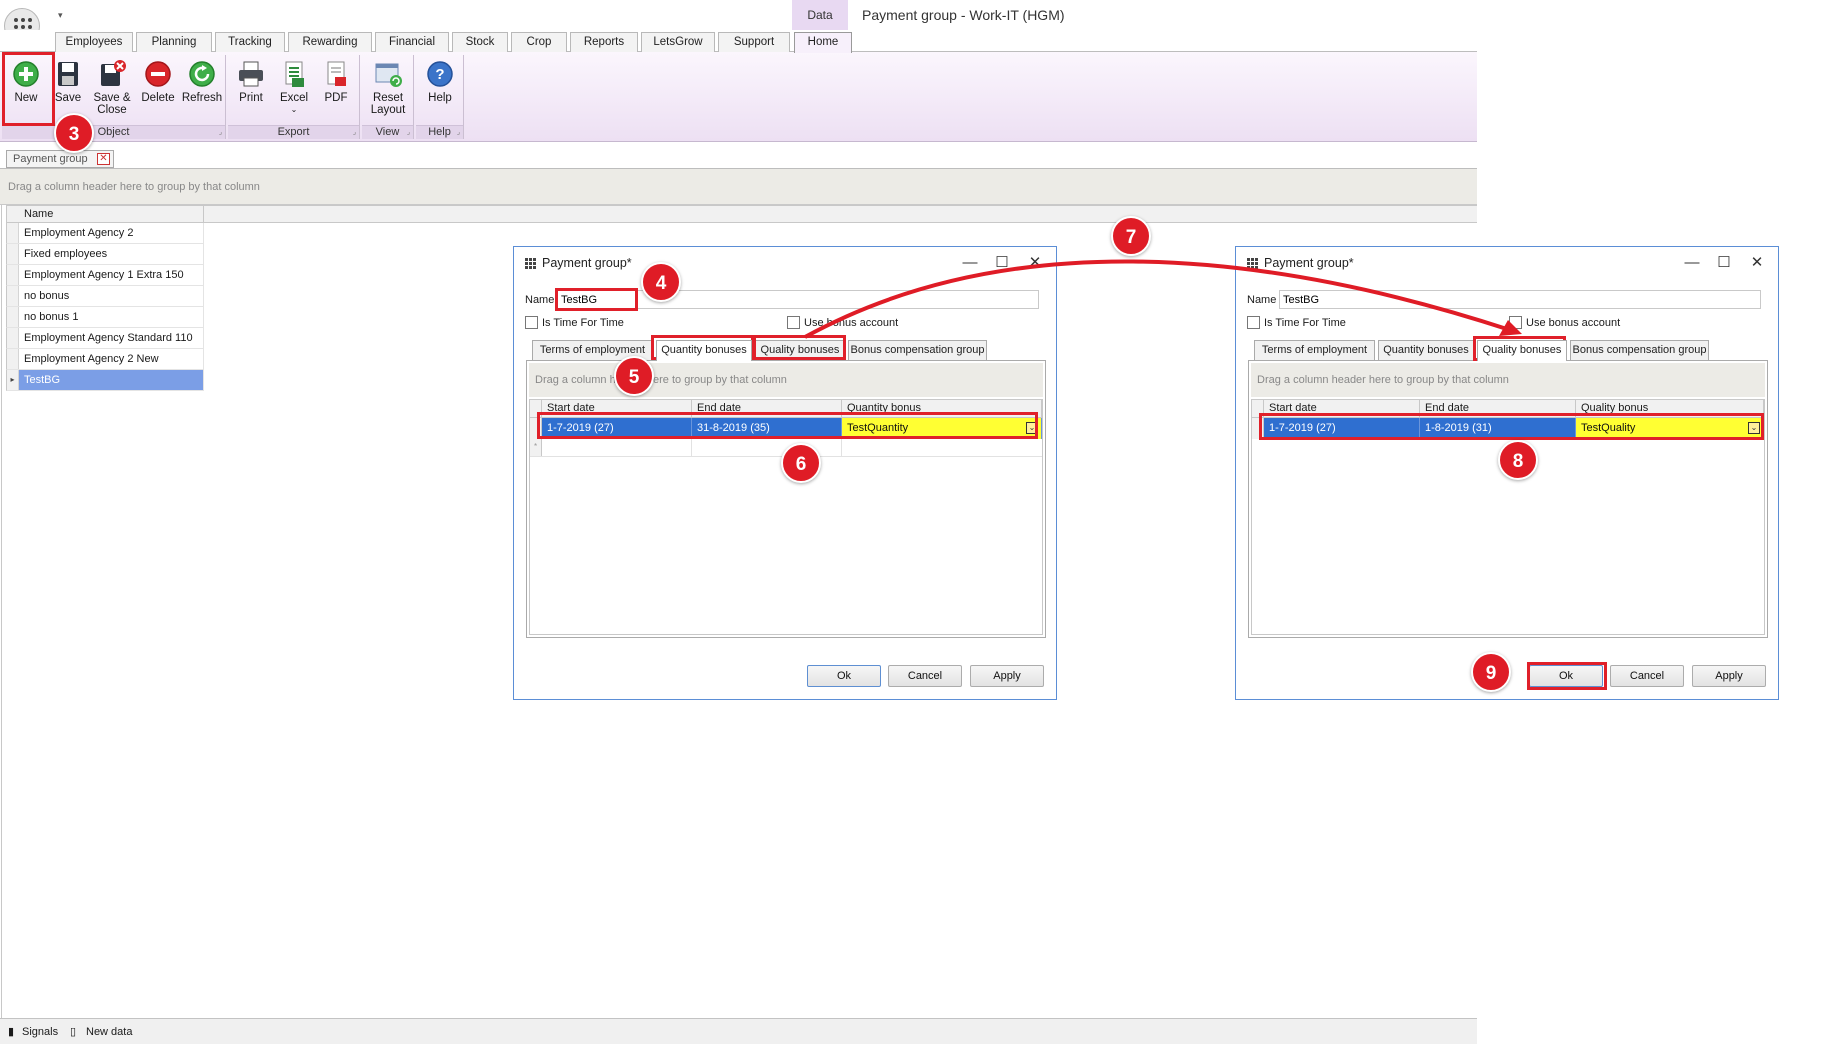  What do you see at coordinates (251, 88) in the screenshot?
I see `print-button: Print` at bounding box center [251, 88].